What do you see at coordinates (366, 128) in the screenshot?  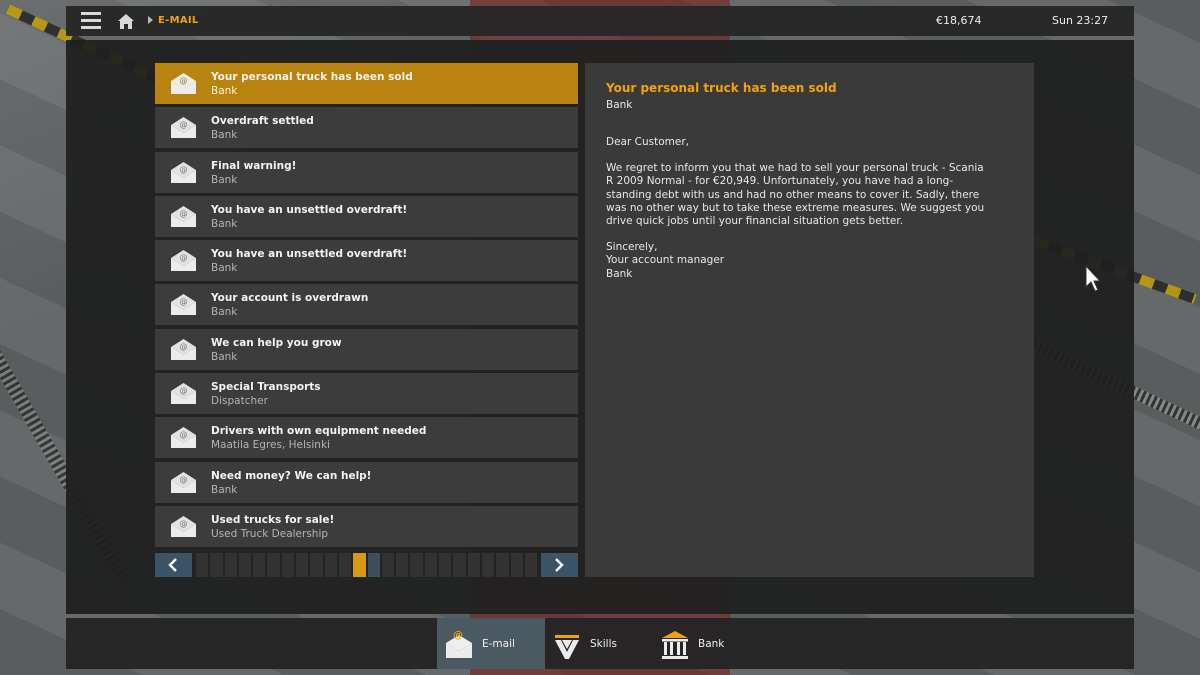 I see `mail-item: @ Overdraft settled Bank` at bounding box center [366, 128].